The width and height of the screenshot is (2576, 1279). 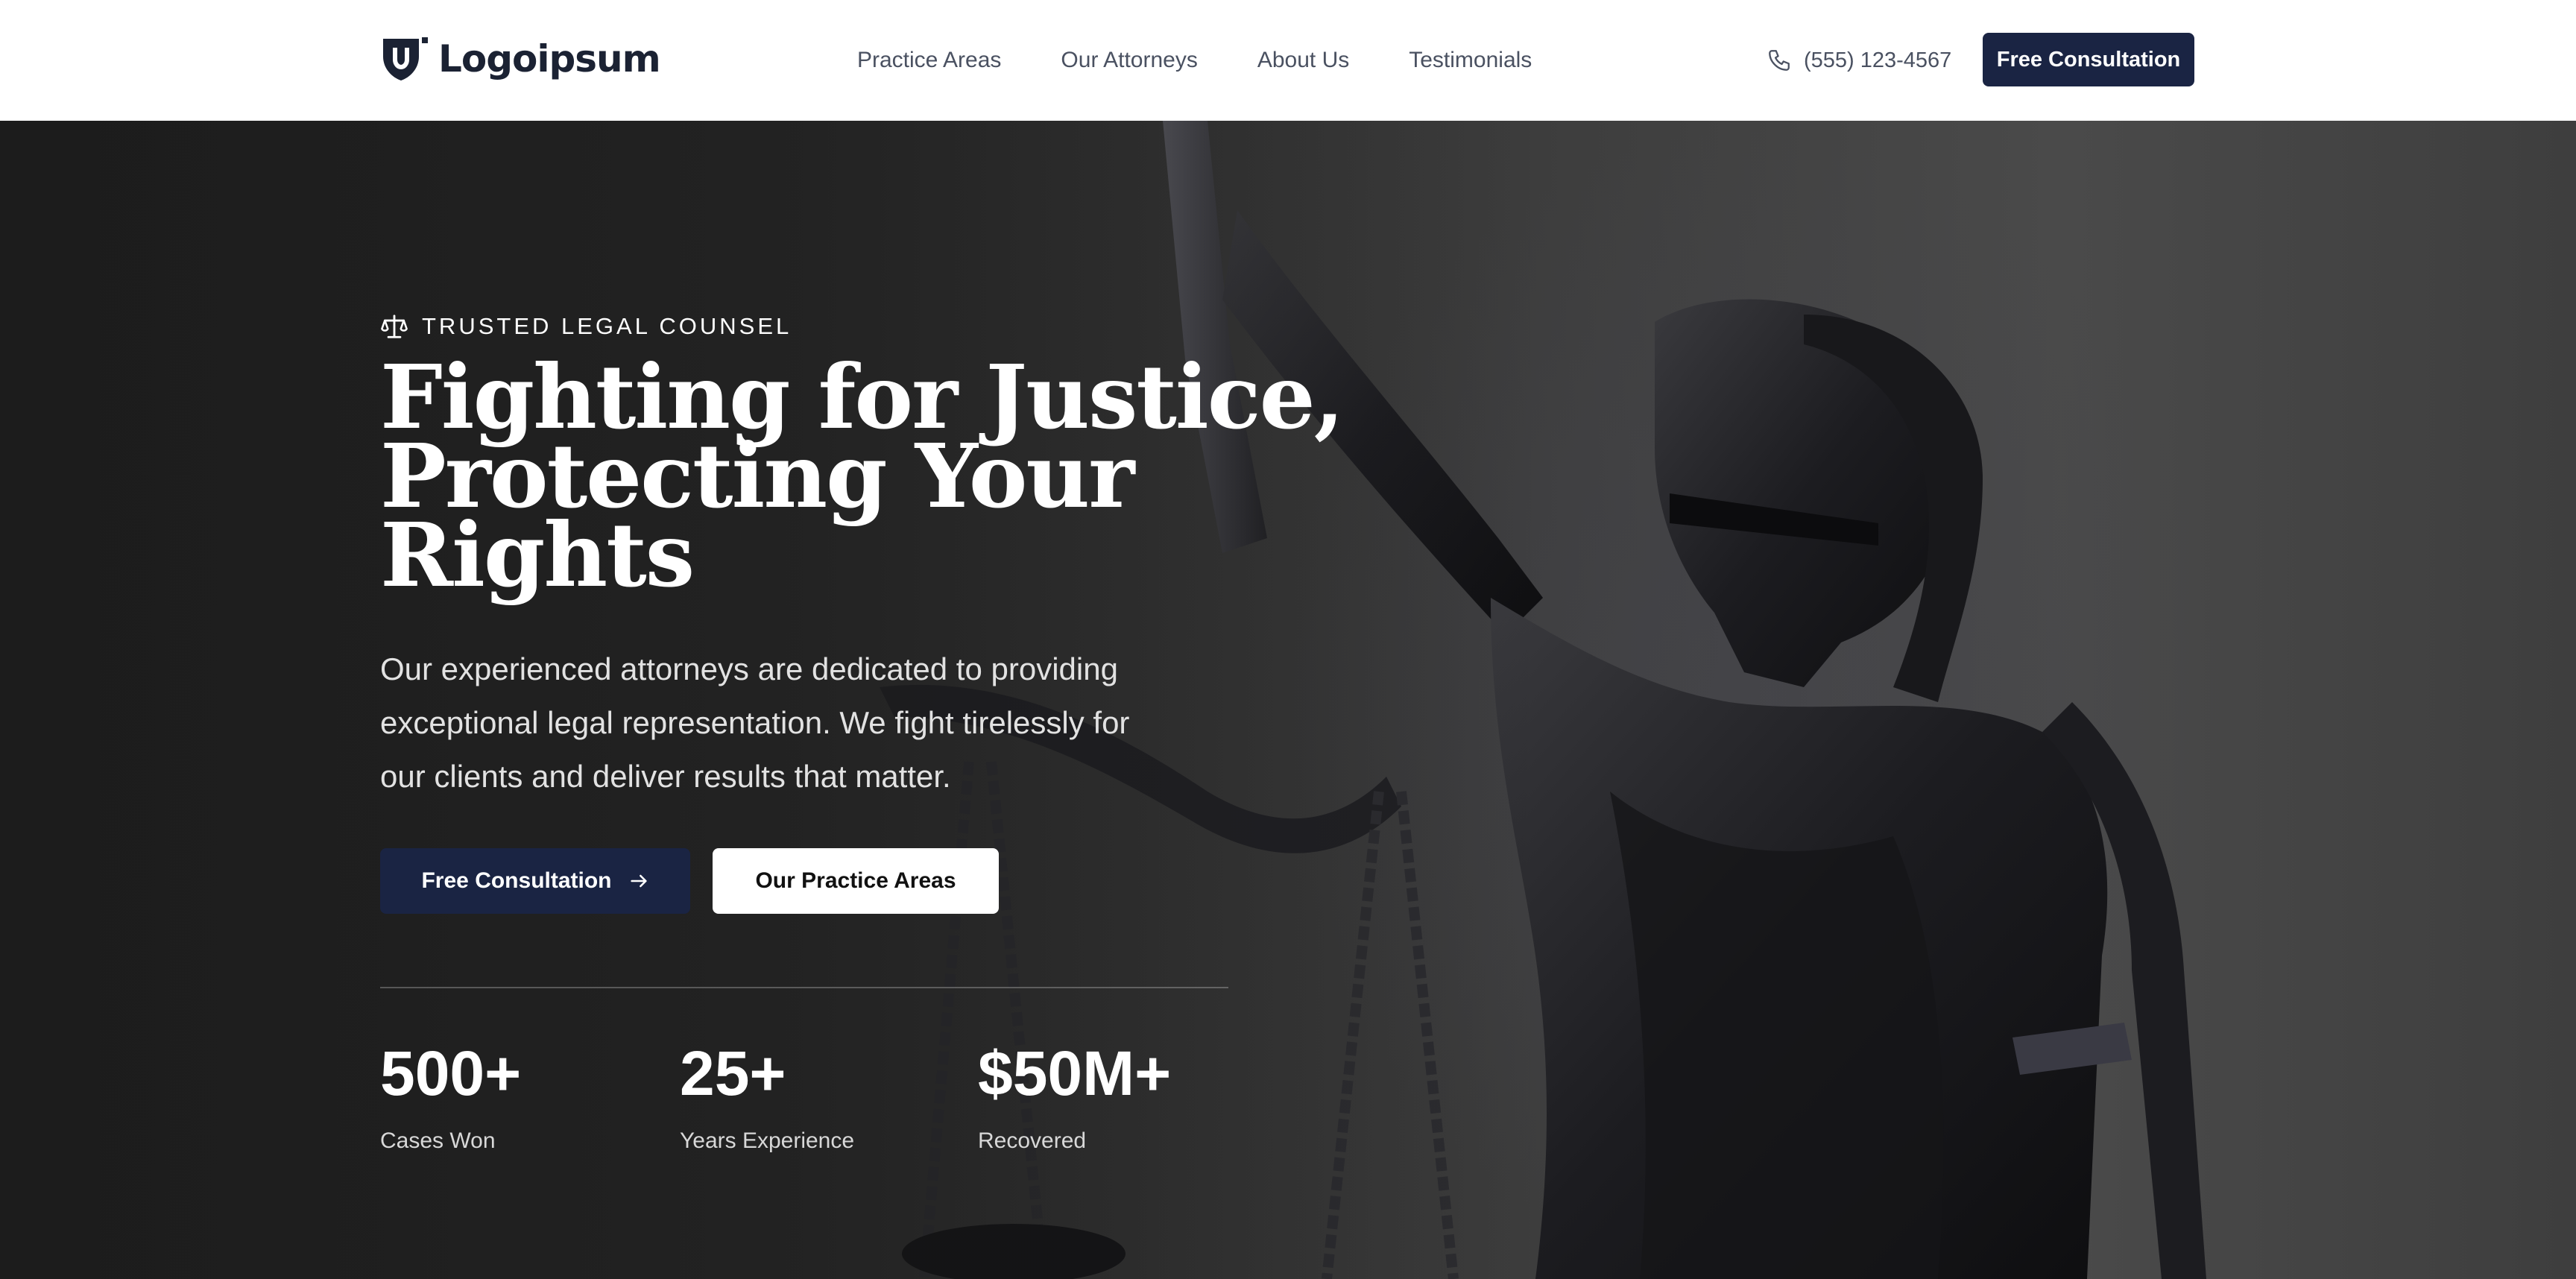 I want to click on stat-value: 25+, so click(x=733, y=1073).